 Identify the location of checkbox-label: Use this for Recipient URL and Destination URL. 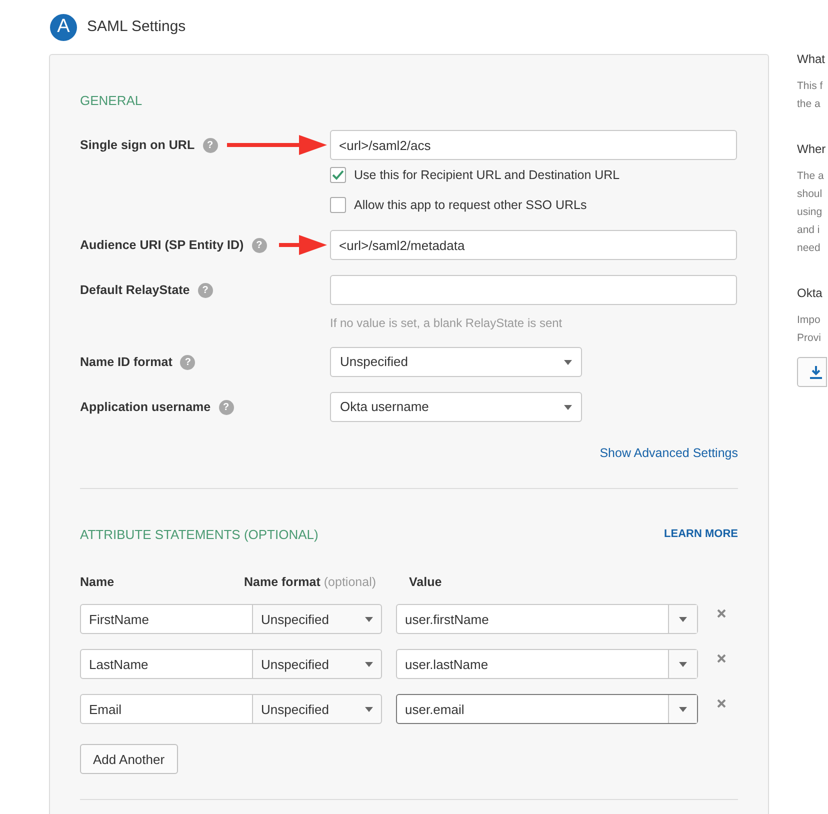
(487, 175).